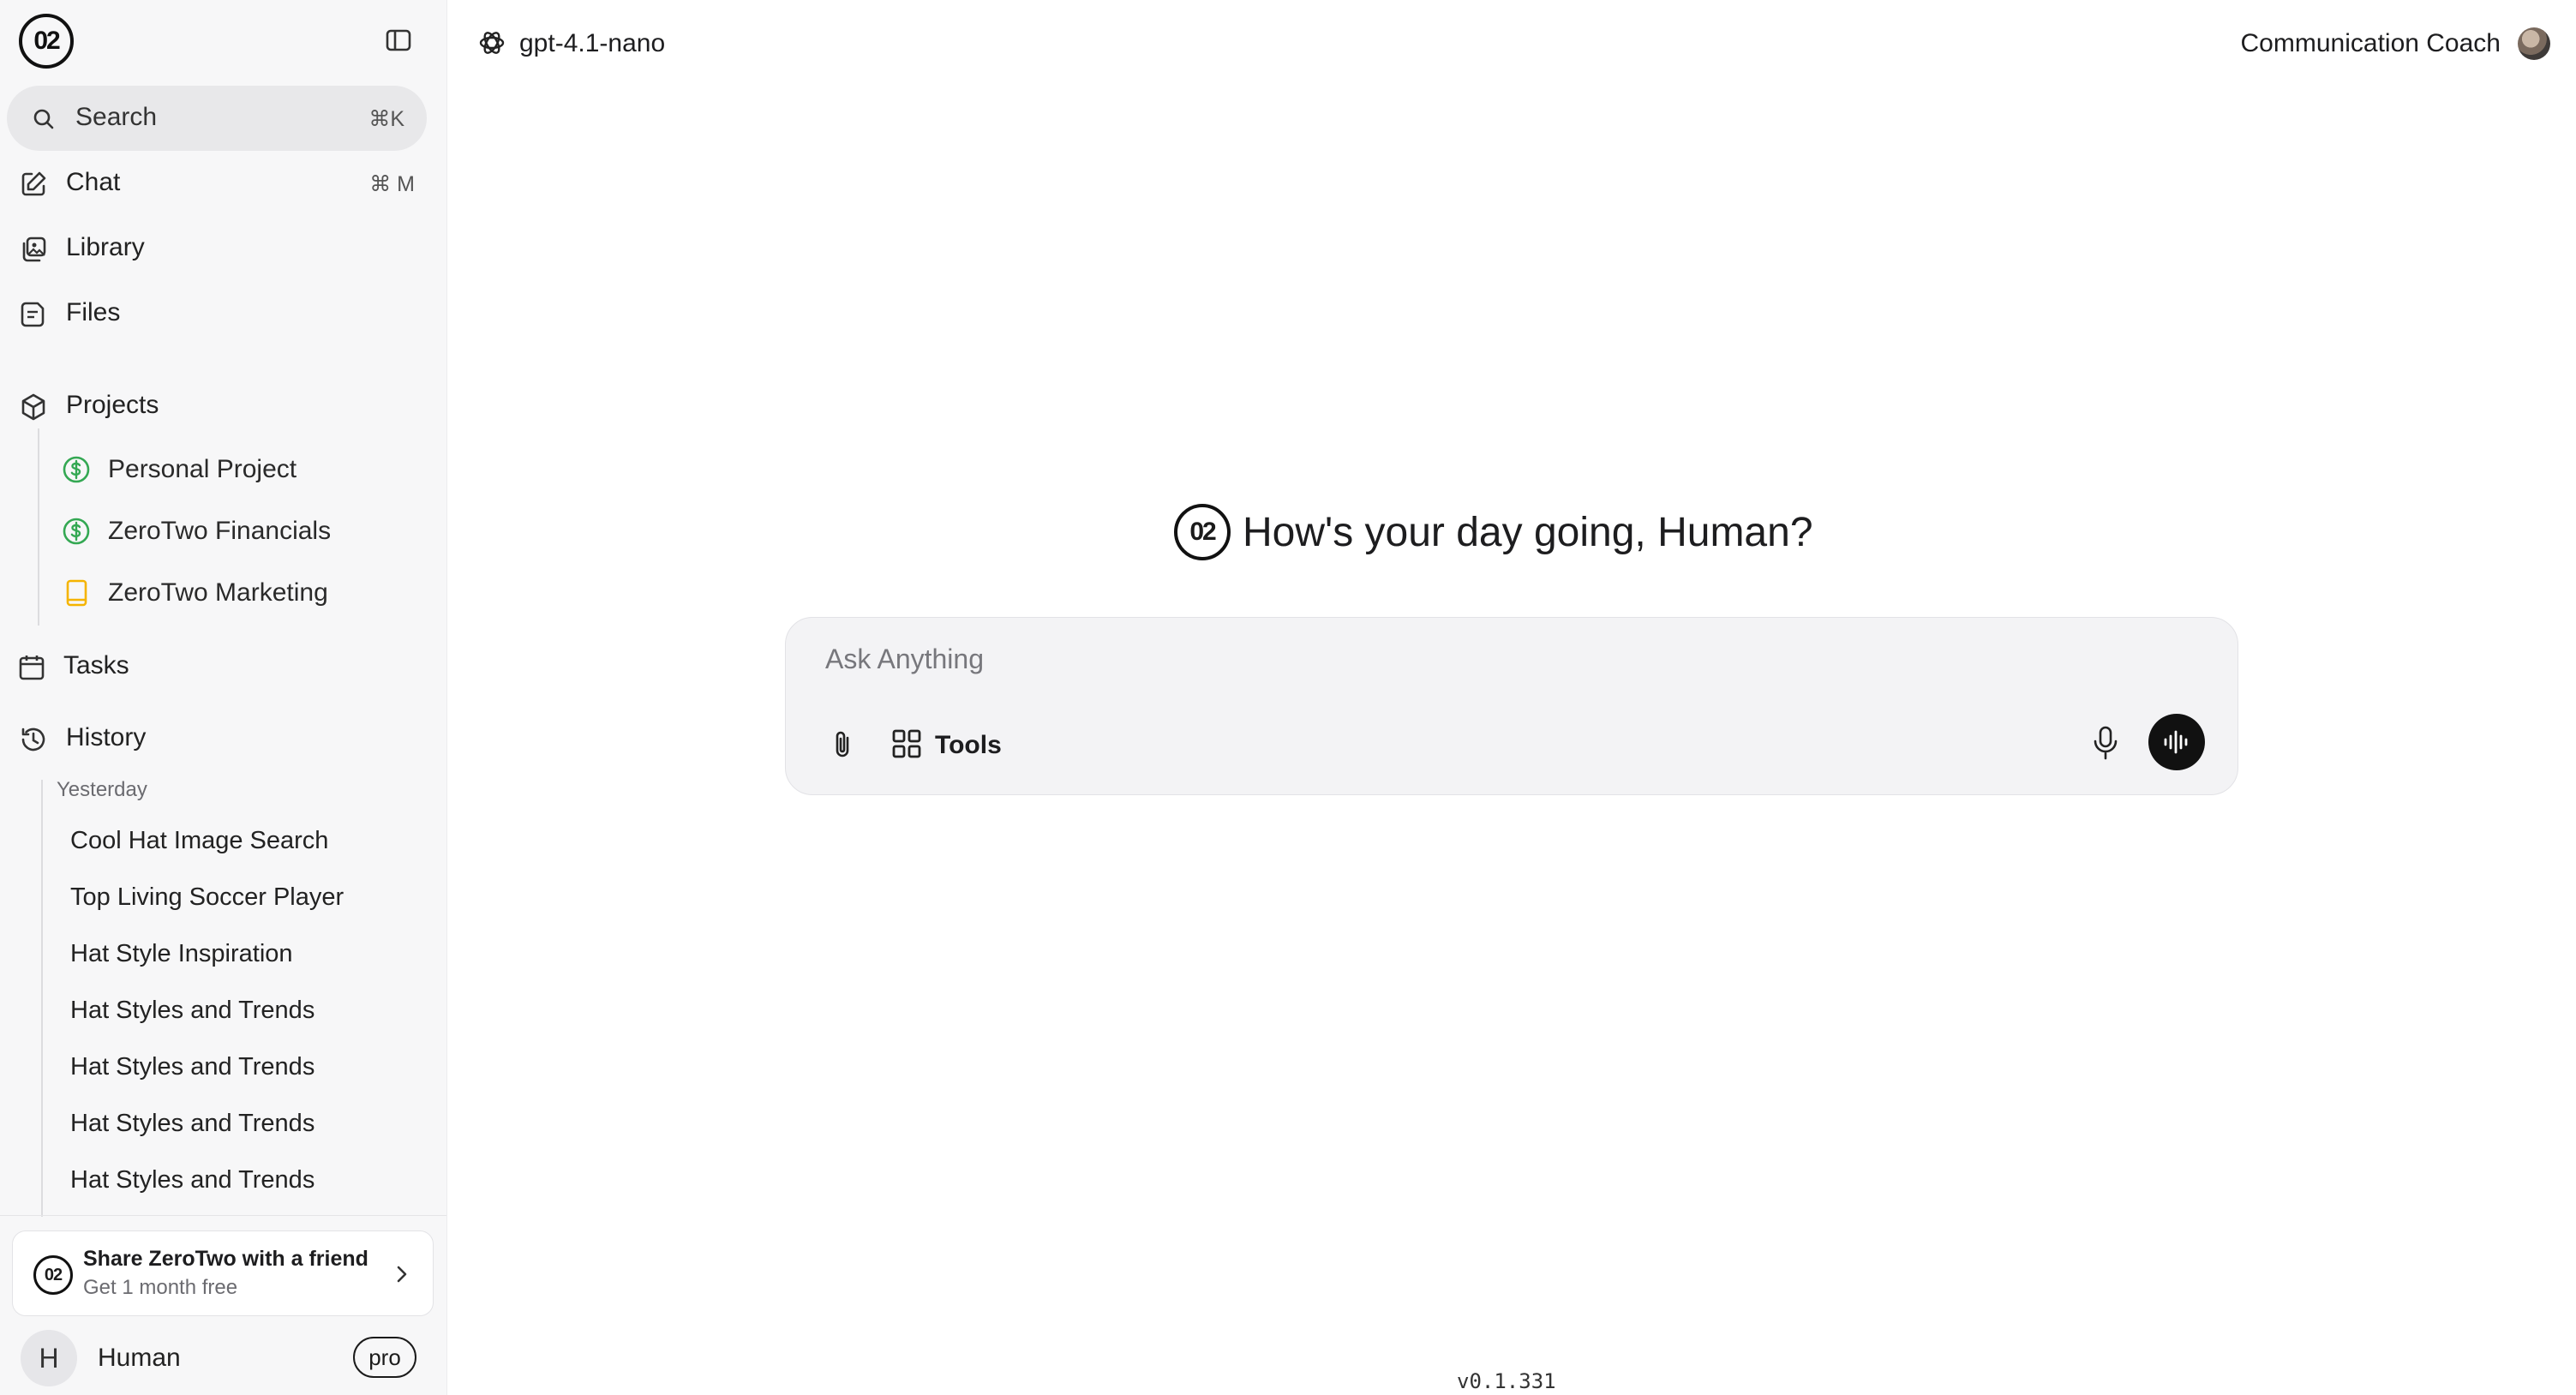 Image resolution: width=2576 pixels, height=1395 pixels. What do you see at coordinates (181, 953) in the screenshot?
I see `history-item-label: Hat Style Inspiration` at bounding box center [181, 953].